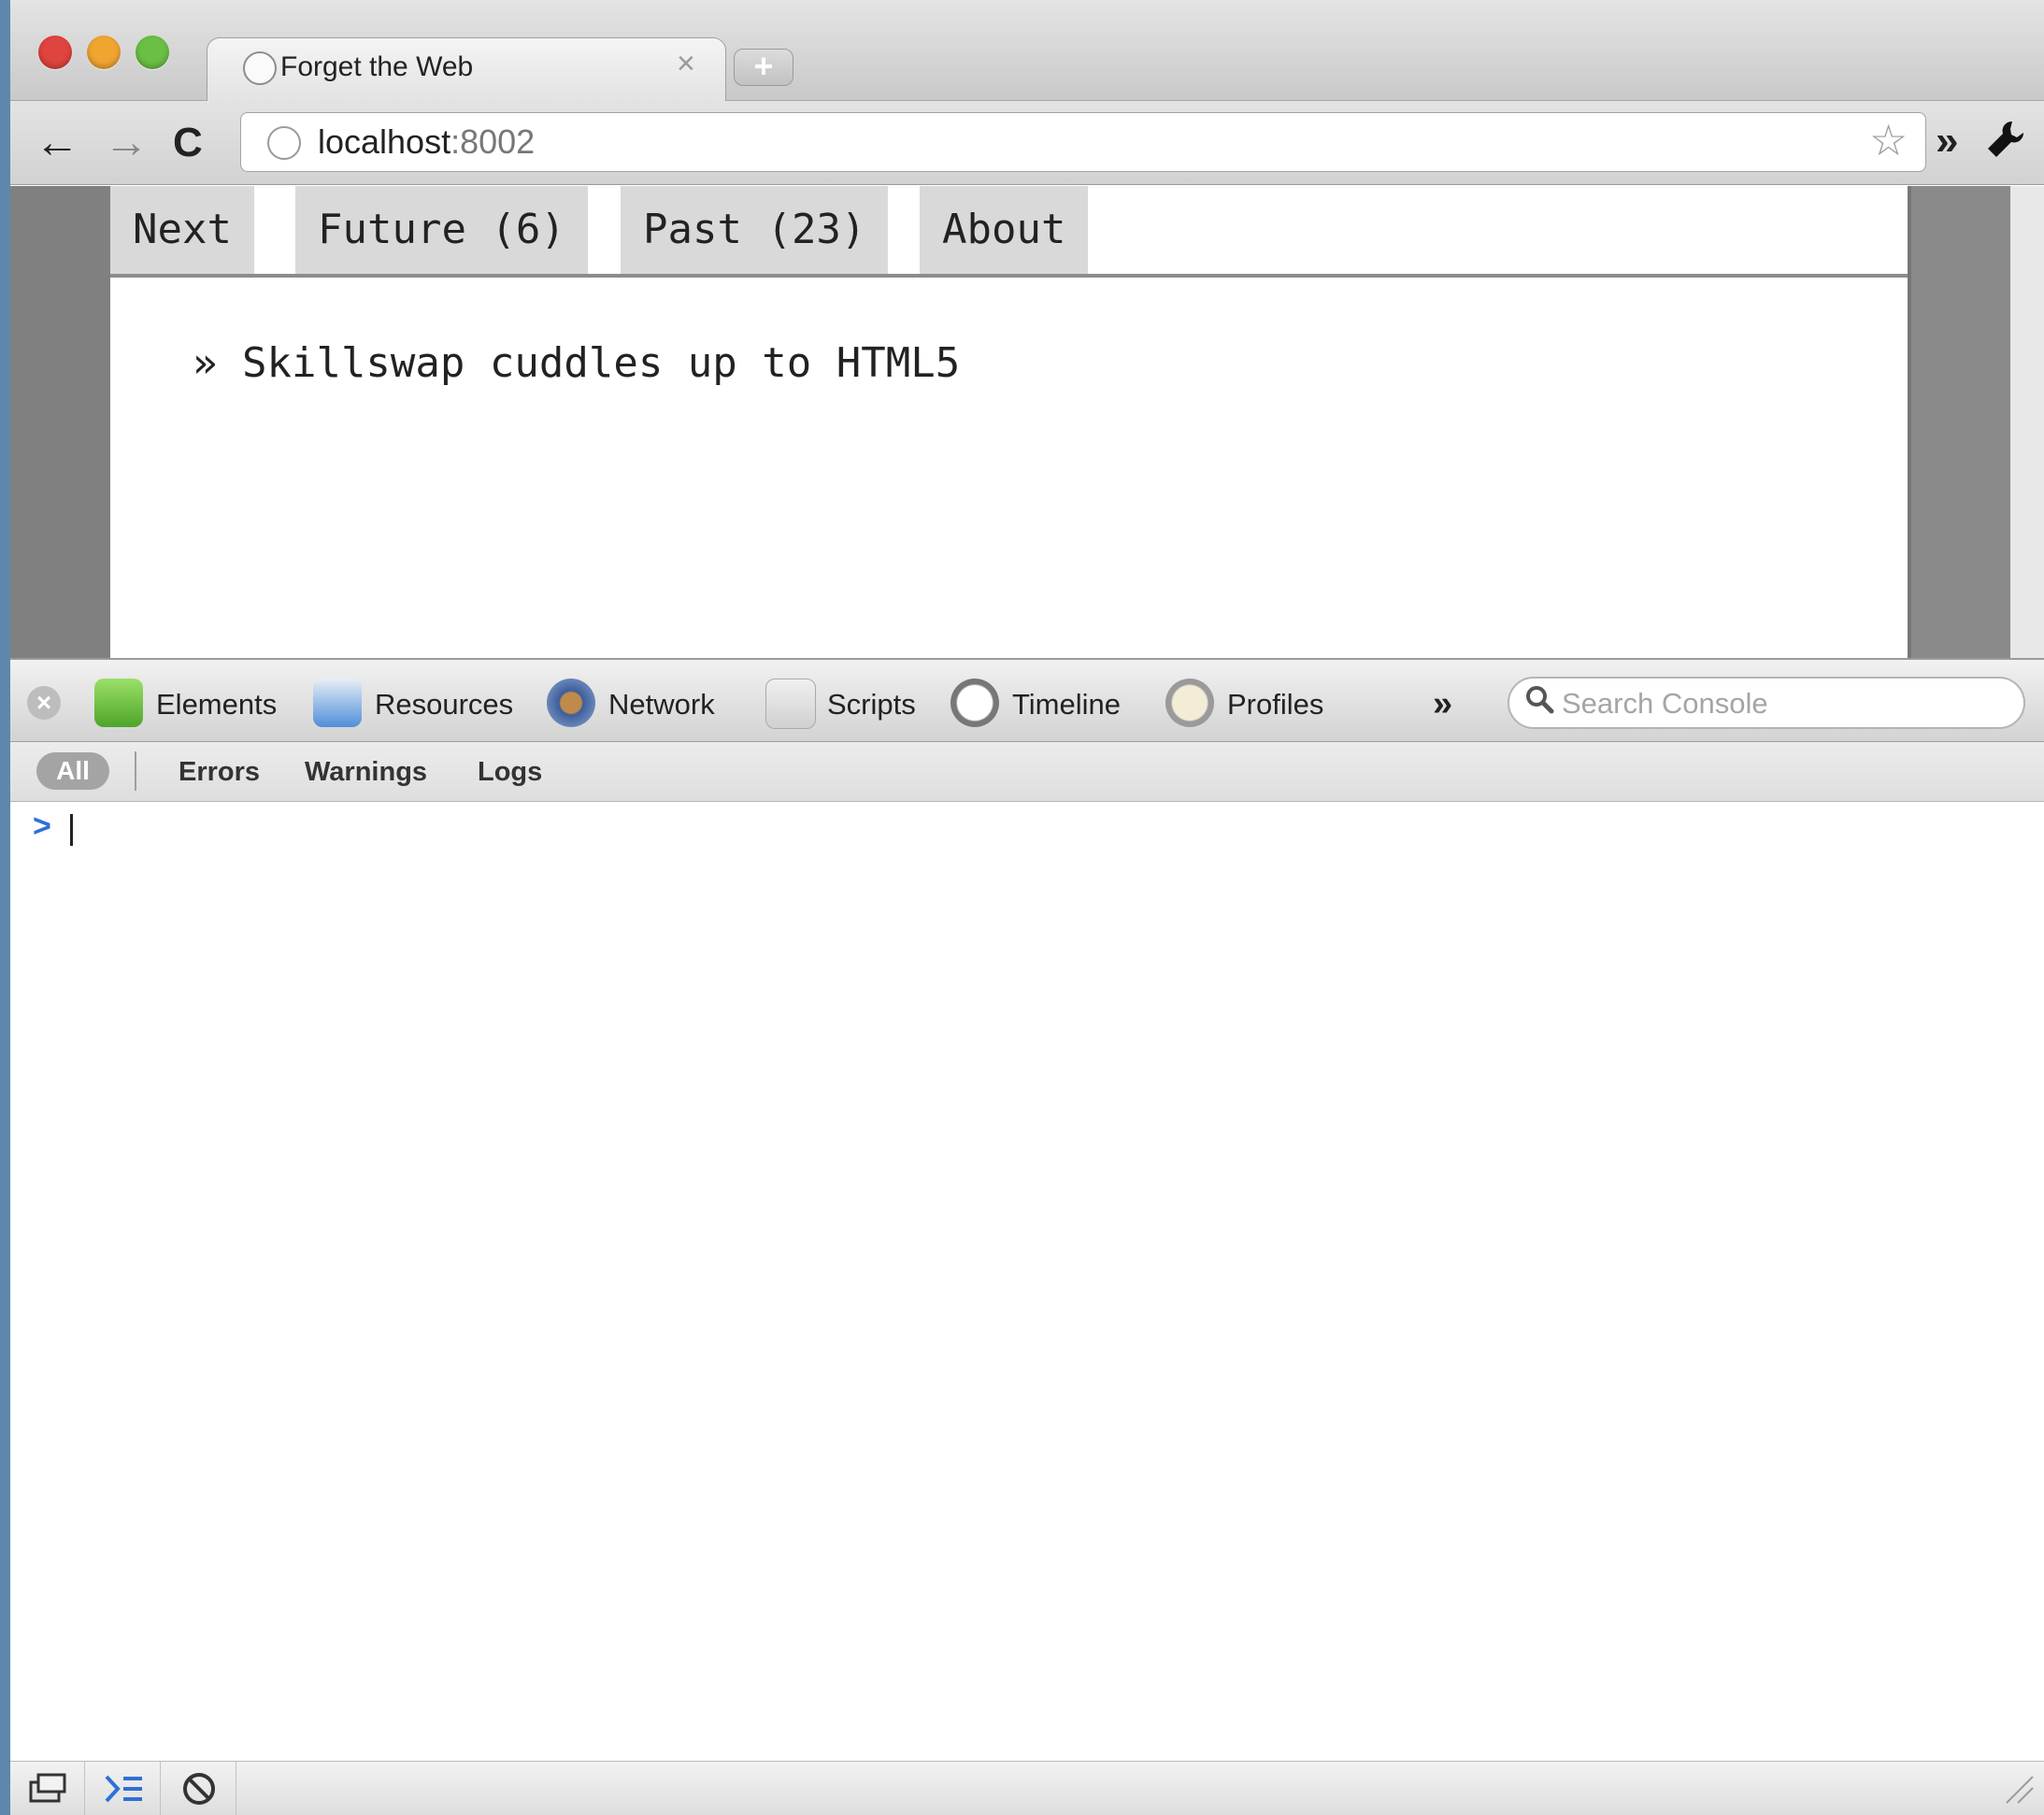 This screenshot has height=1815, width=2044. I want to click on tab-title: Forget the Web, so click(377, 67).